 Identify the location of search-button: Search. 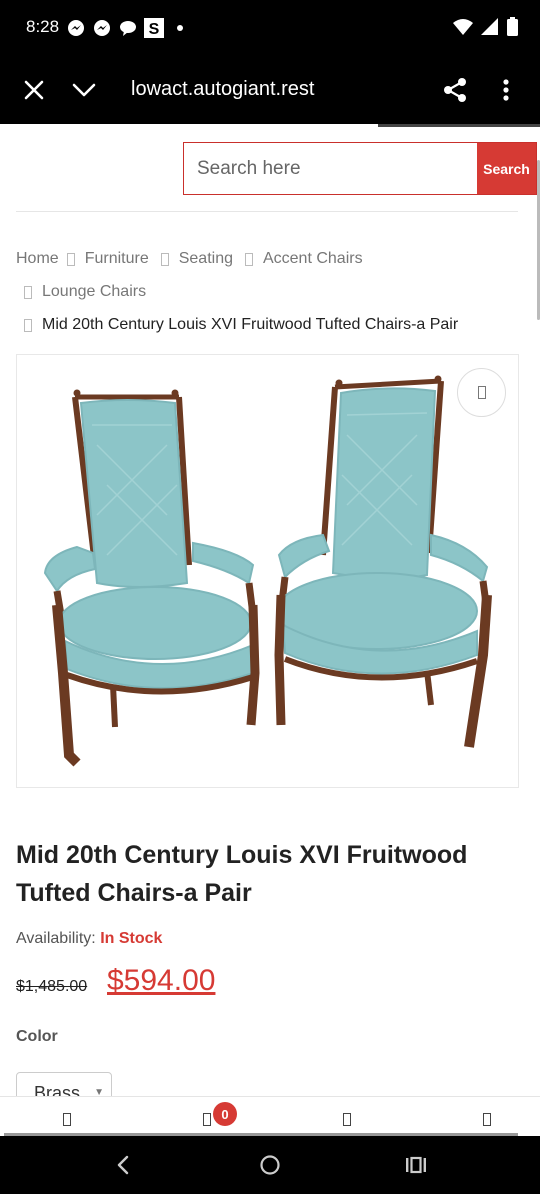
(506, 168).